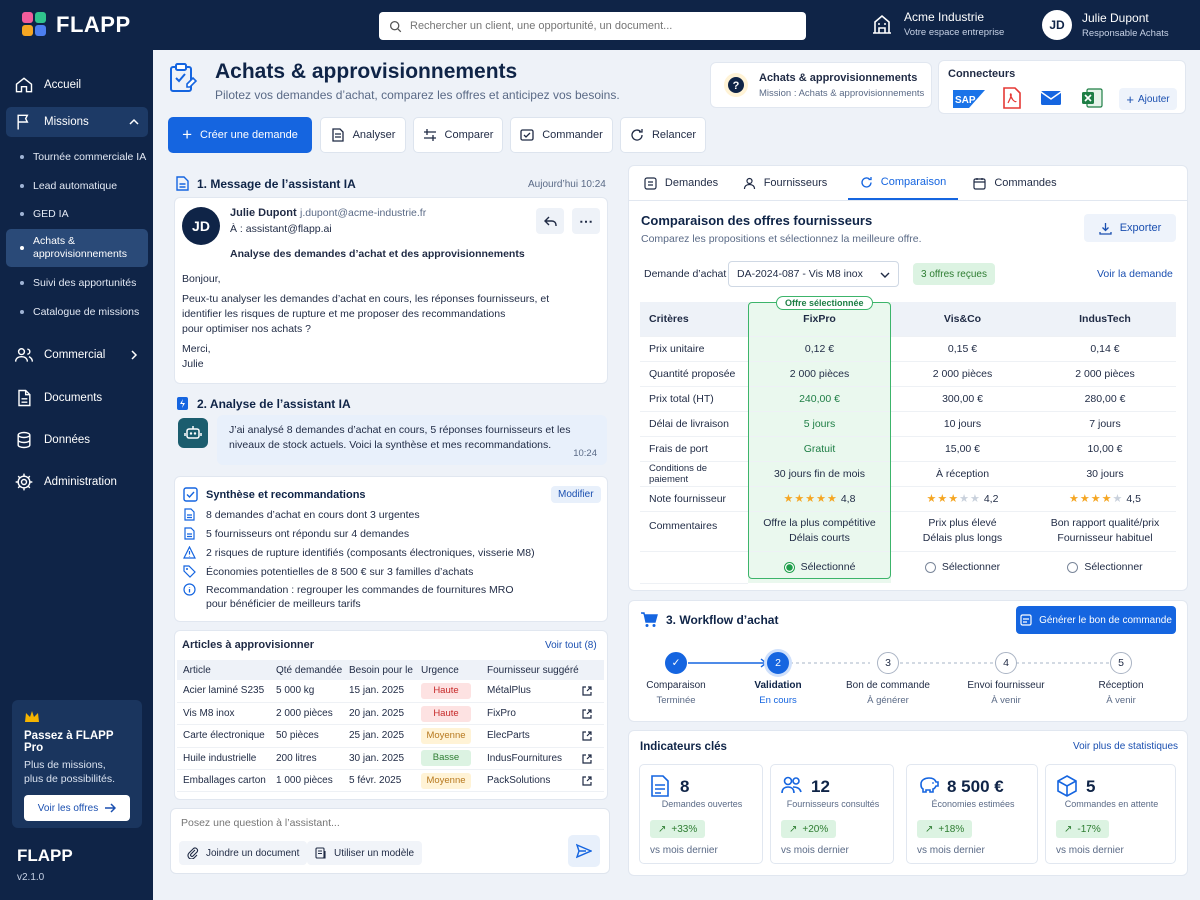 The image size is (1200, 900). Describe the element at coordinates (683, 747) in the screenshot. I see `kpis-title: Indicateurs clés` at that location.